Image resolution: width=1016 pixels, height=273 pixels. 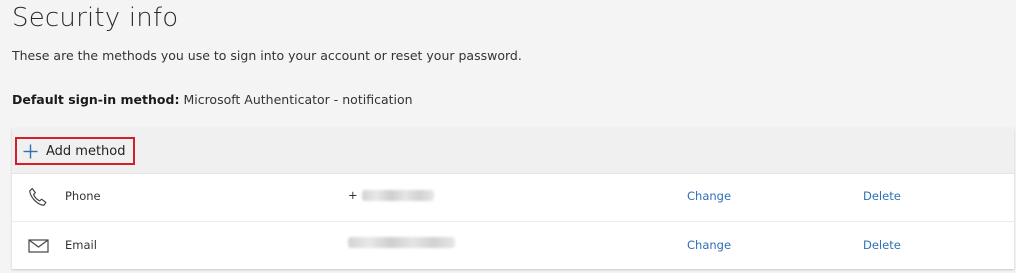 What do you see at coordinates (882, 196) in the screenshot?
I see `delete-phone-link: Delete` at bounding box center [882, 196].